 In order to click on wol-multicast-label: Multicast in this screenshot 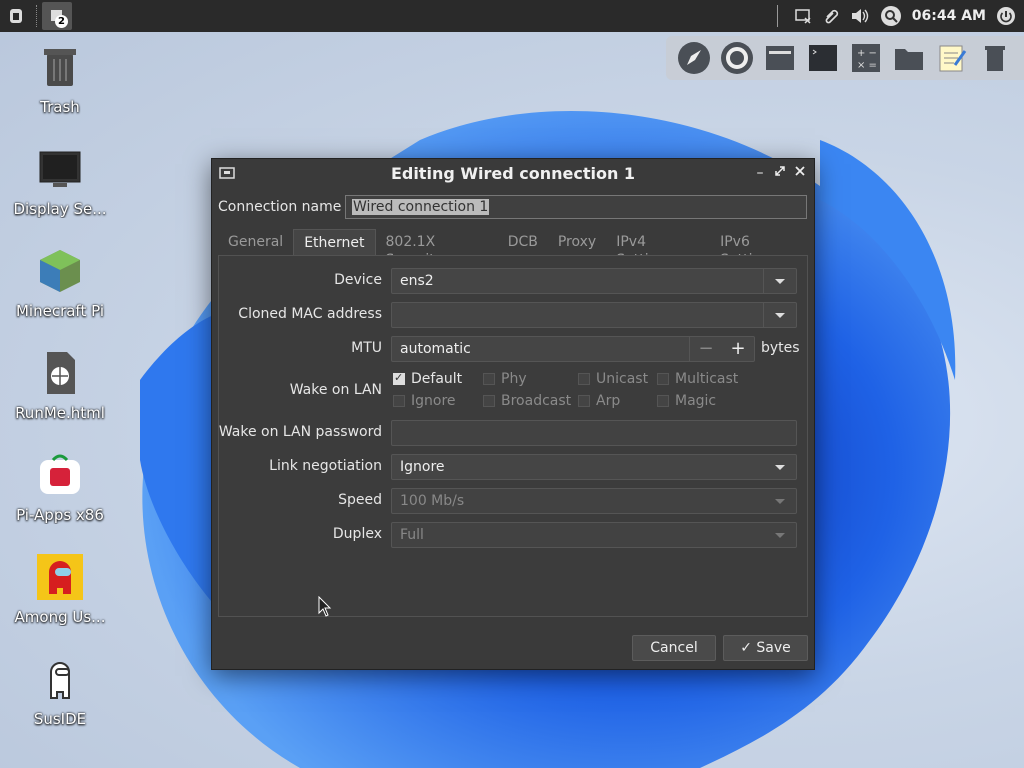, I will do `click(707, 379)`.